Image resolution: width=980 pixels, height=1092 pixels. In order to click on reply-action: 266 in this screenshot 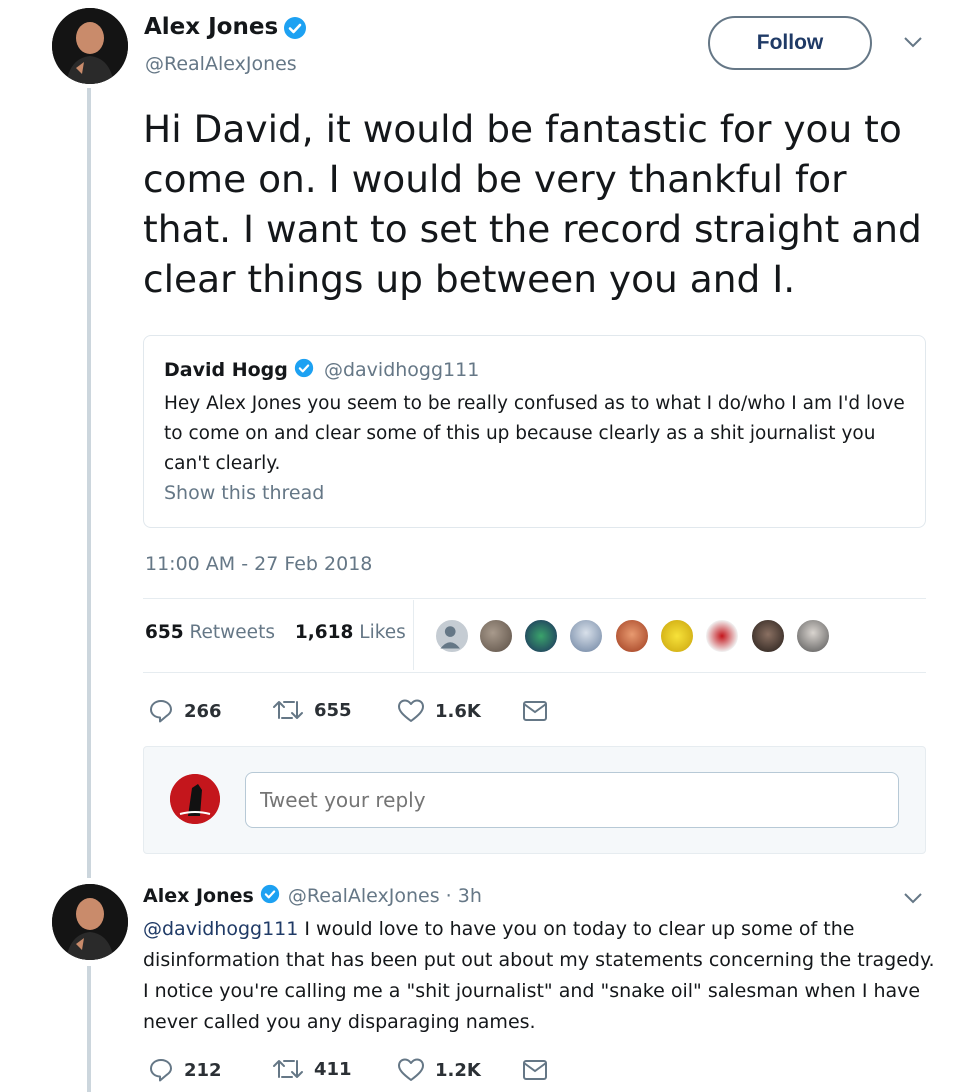, I will do `click(185, 711)`.